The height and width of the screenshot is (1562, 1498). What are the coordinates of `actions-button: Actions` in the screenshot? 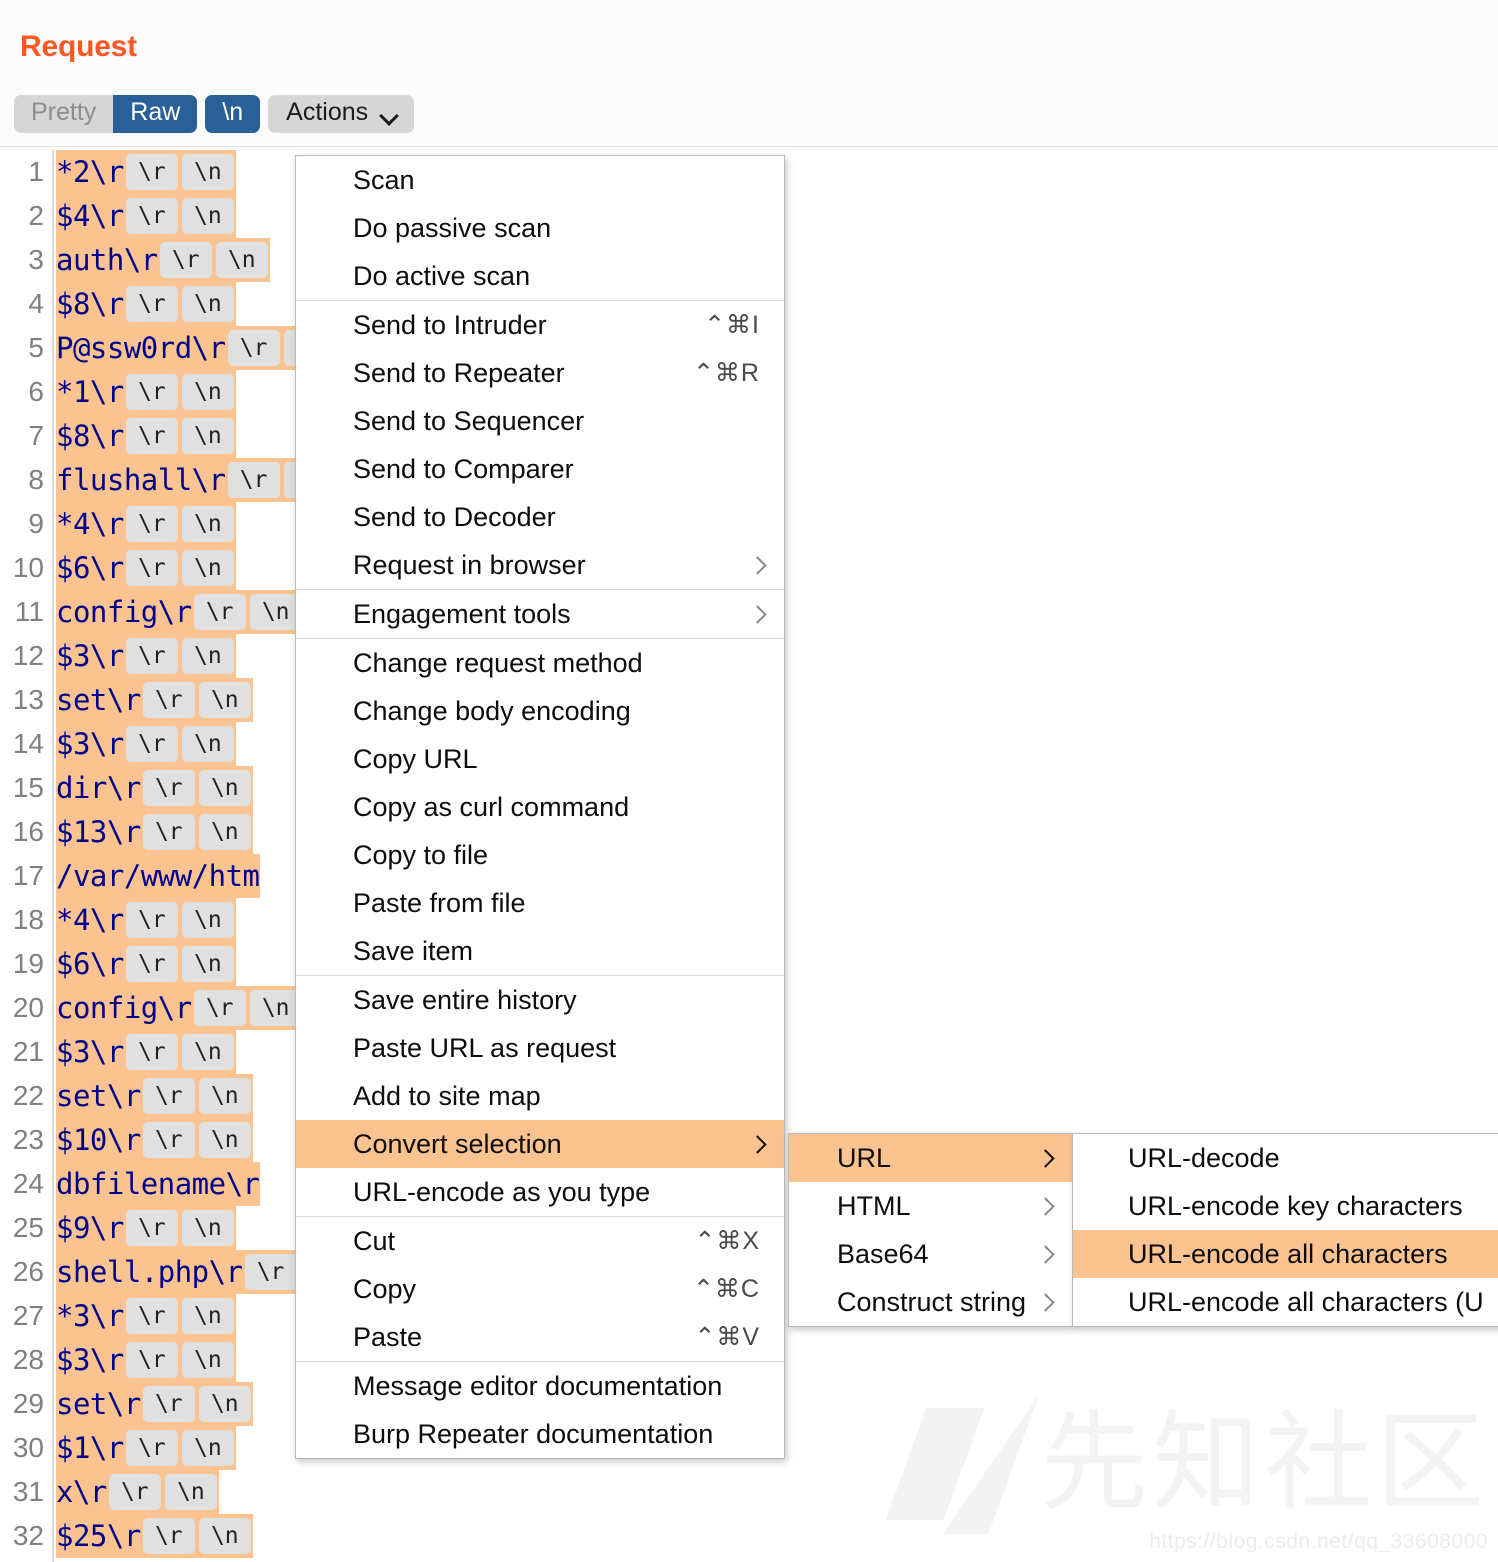 It's located at (341, 114).